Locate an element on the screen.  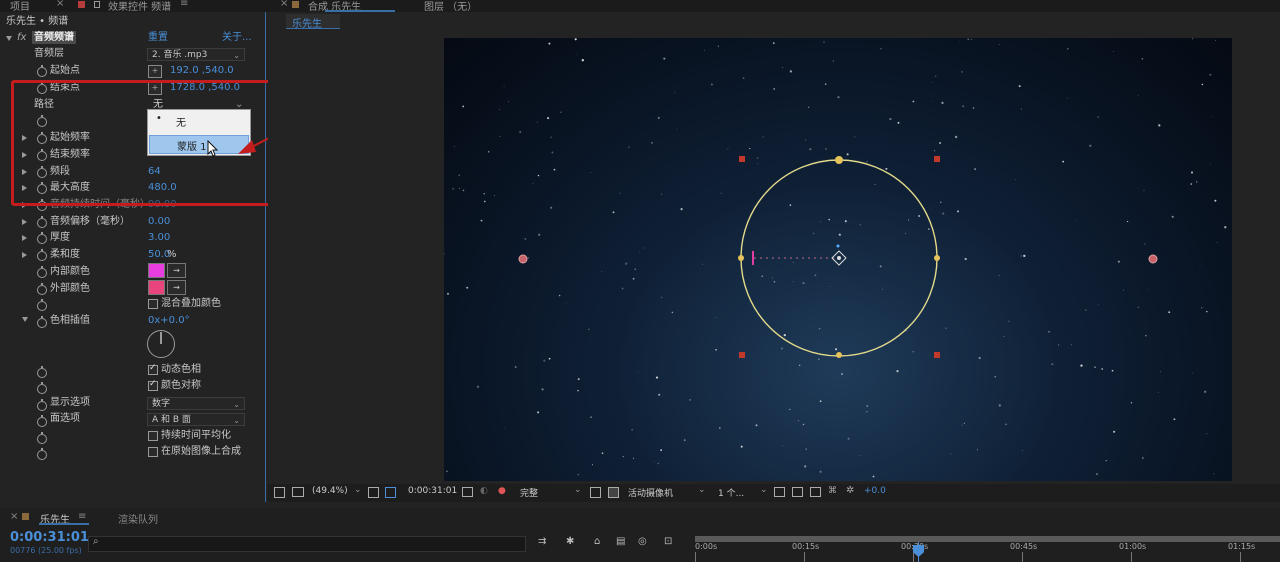
duration-average-checkbox is located at coordinates (153, 436).